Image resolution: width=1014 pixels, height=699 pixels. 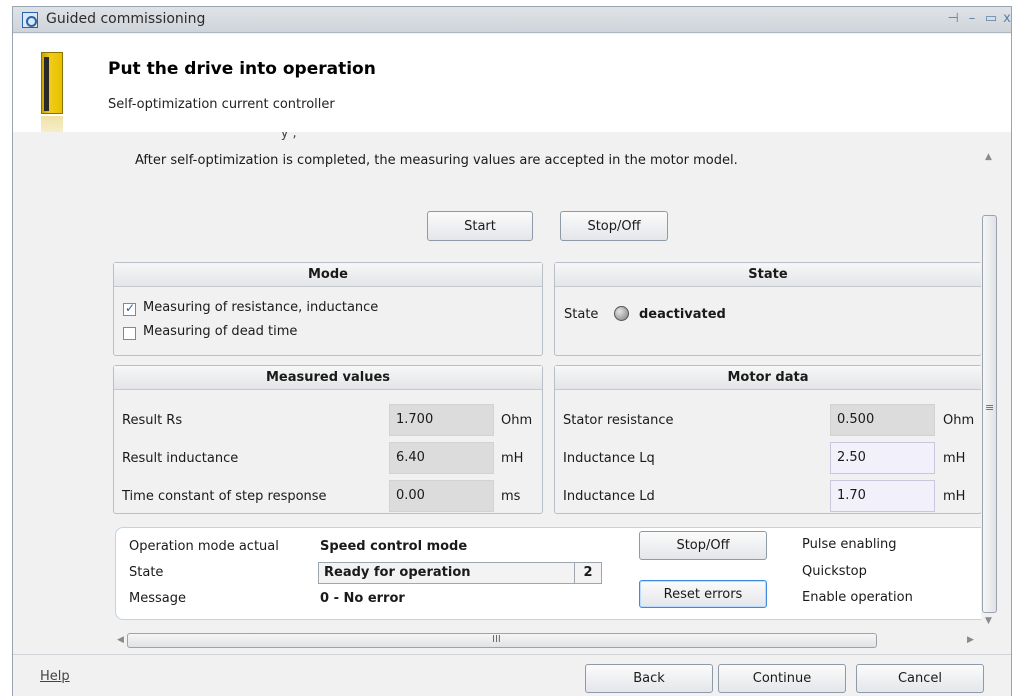 What do you see at coordinates (954, 458) in the screenshot?
I see `inductance-lq-unit: mH` at bounding box center [954, 458].